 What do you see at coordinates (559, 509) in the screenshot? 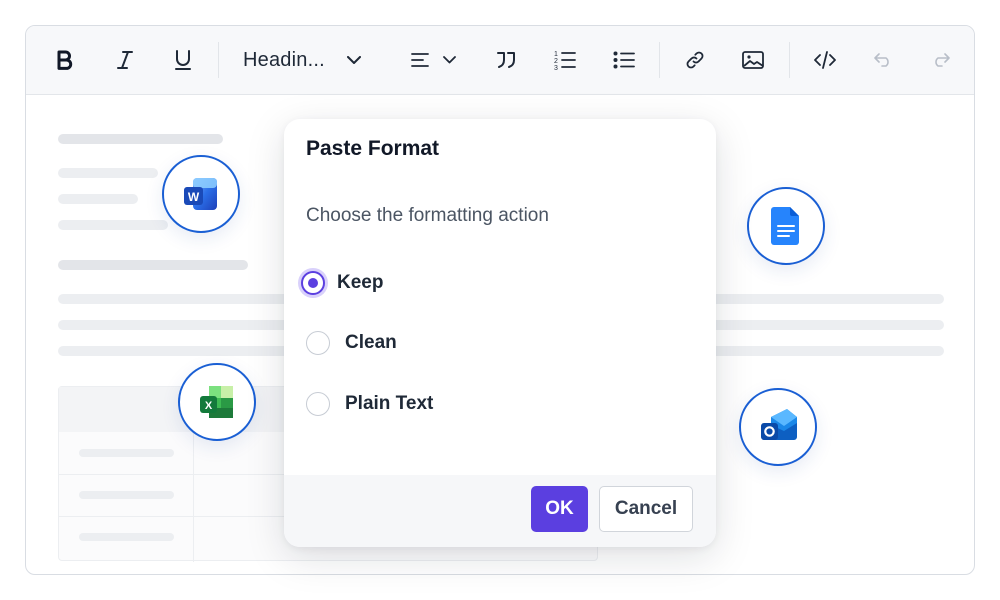
I see `ok-button: OK` at bounding box center [559, 509].